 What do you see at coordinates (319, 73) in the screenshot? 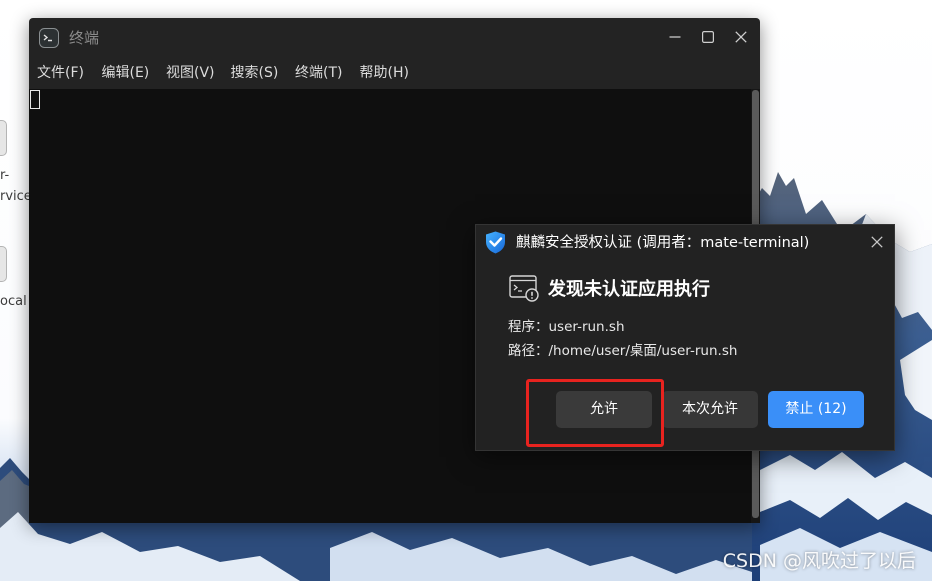
I see `menu-item-terminal: 终端(T)` at bounding box center [319, 73].